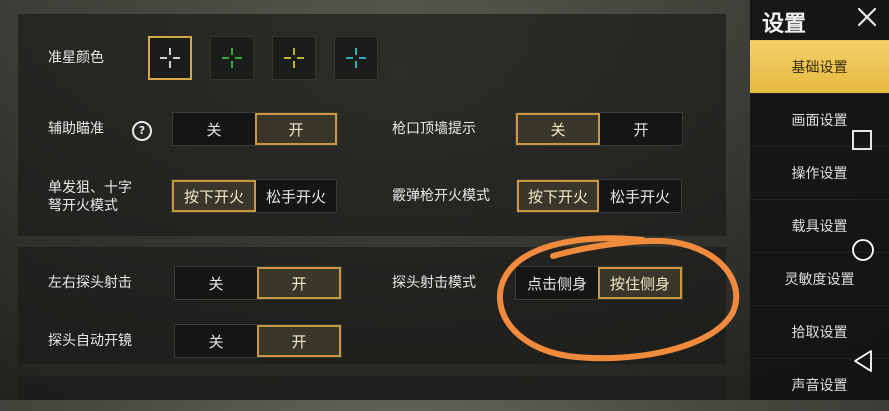  What do you see at coordinates (819, 172) in the screenshot?
I see `sidebar-item-controls: 操作设置` at bounding box center [819, 172].